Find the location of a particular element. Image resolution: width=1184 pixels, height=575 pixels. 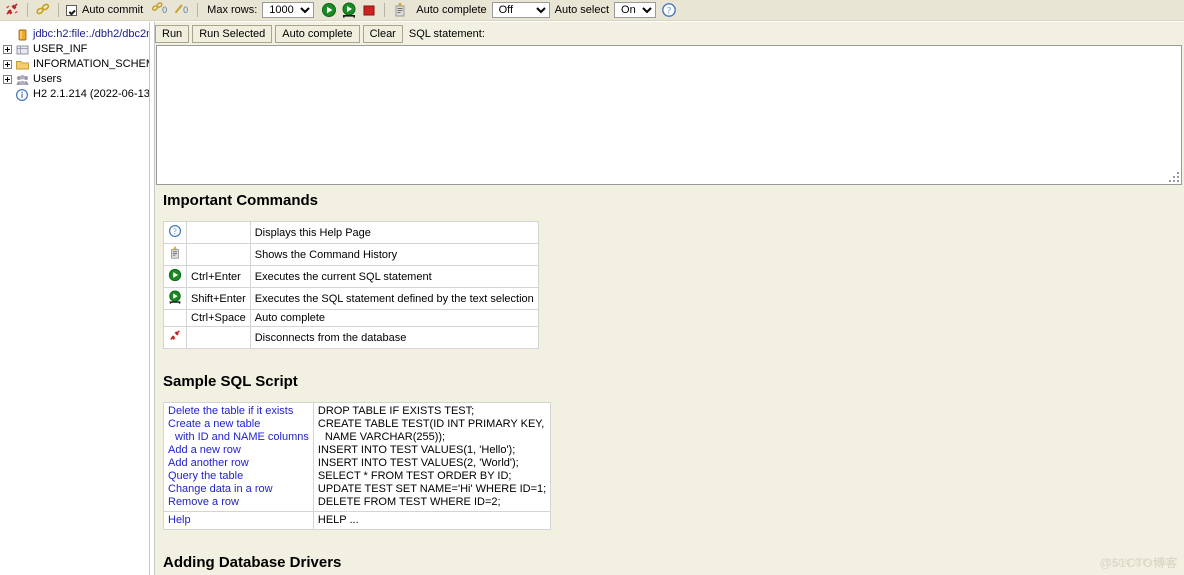

auto-commit-label: Auto commit is located at coordinates (113, 10).